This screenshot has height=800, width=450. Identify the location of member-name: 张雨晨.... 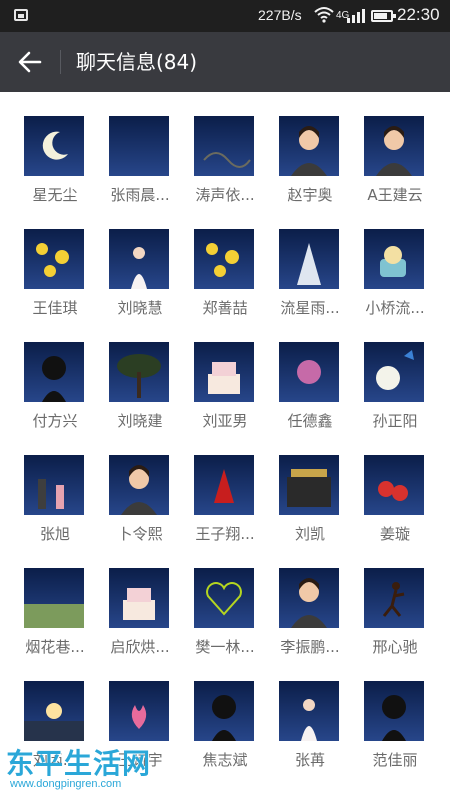
(140, 195).